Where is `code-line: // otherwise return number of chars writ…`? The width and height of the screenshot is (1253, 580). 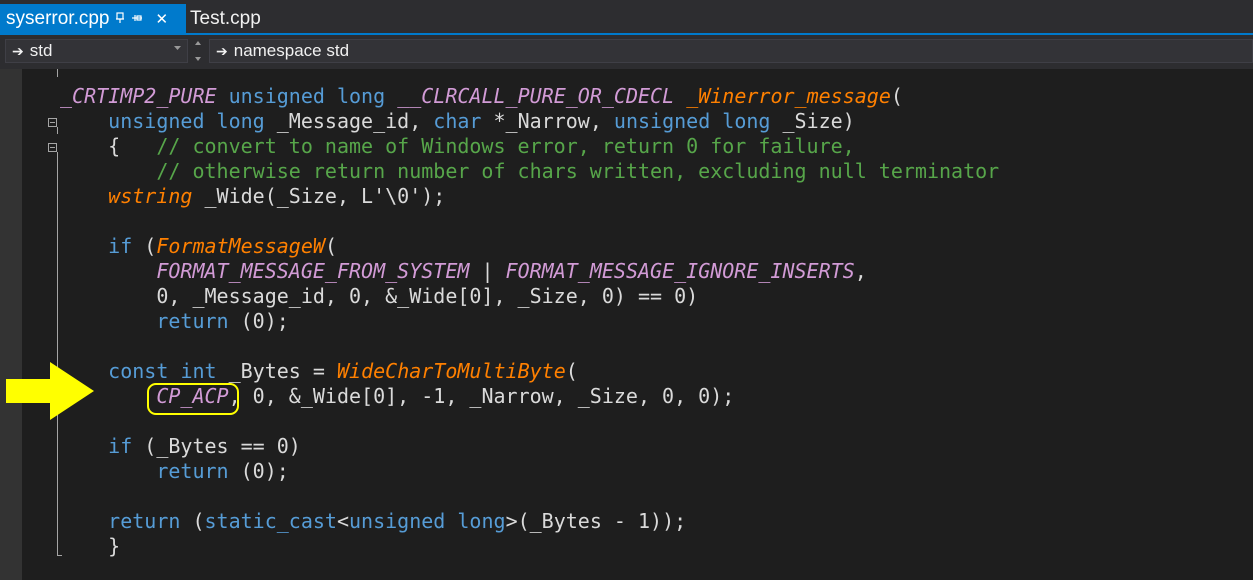 code-line: // otherwise return number of chars writ… is located at coordinates (529, 171).